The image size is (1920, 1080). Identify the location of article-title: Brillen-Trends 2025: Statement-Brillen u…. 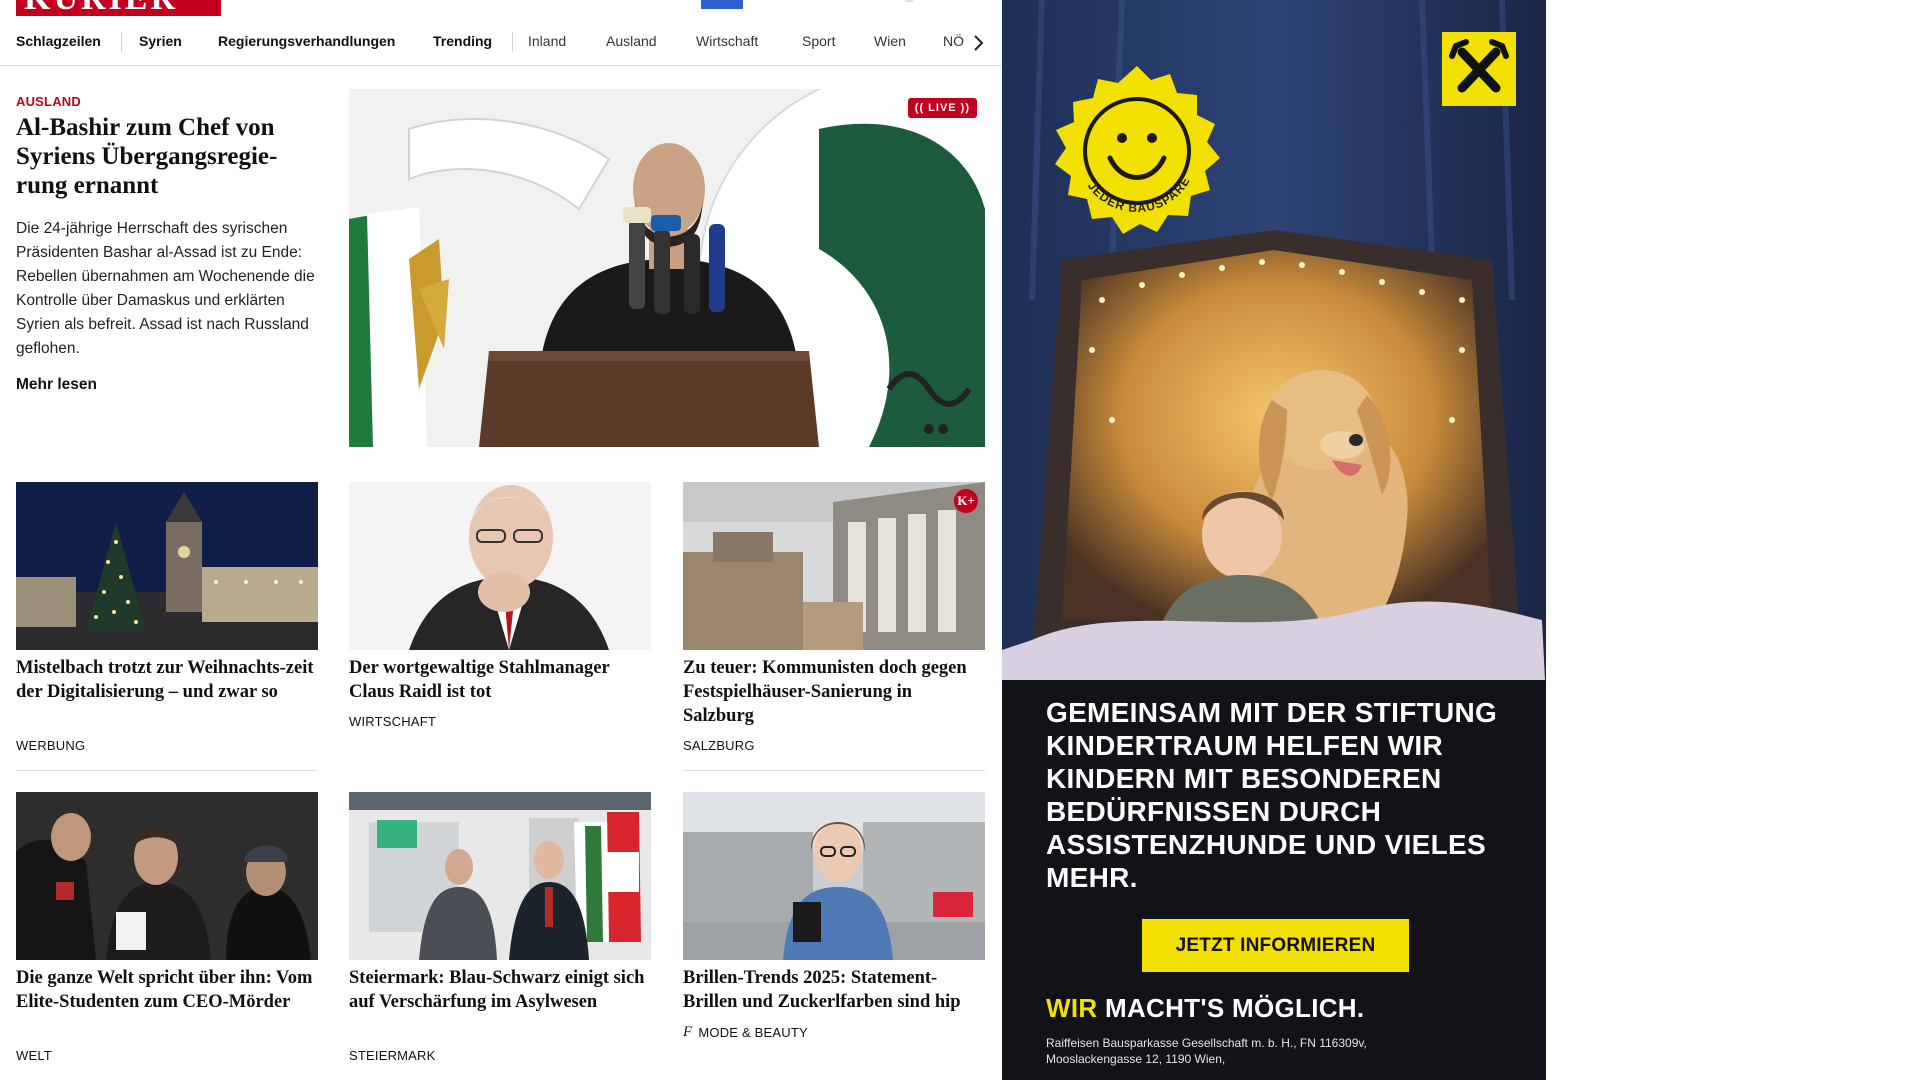
(834, 990).